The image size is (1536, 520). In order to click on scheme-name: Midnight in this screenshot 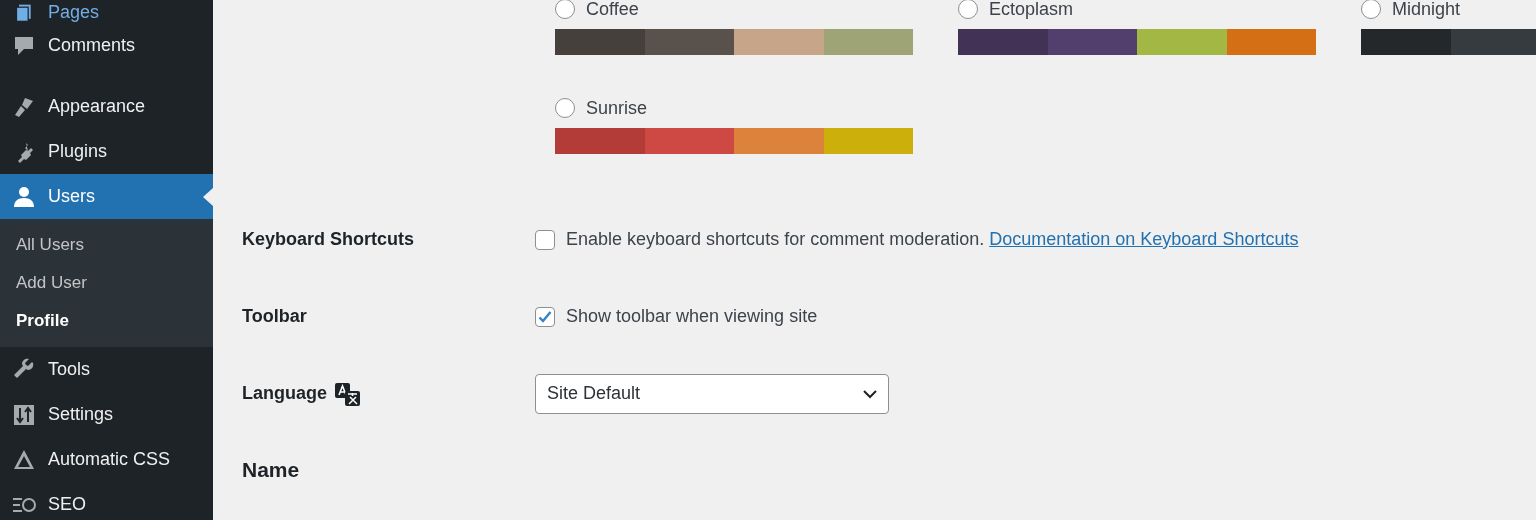, I will do `click(1426, 10)`.